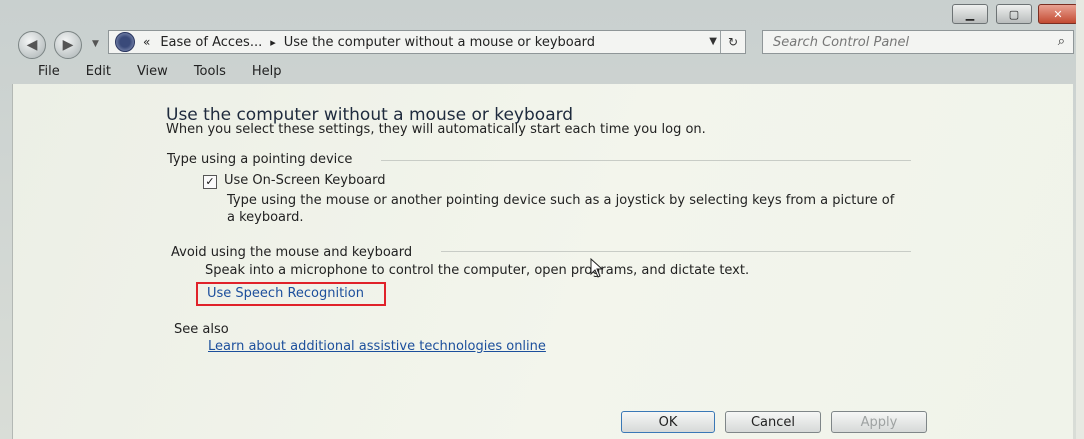  Describe the element at coordinates (260, 159) in the screenshot. I see `section-heading-pointing-device: Type using a pointing device` at that location.